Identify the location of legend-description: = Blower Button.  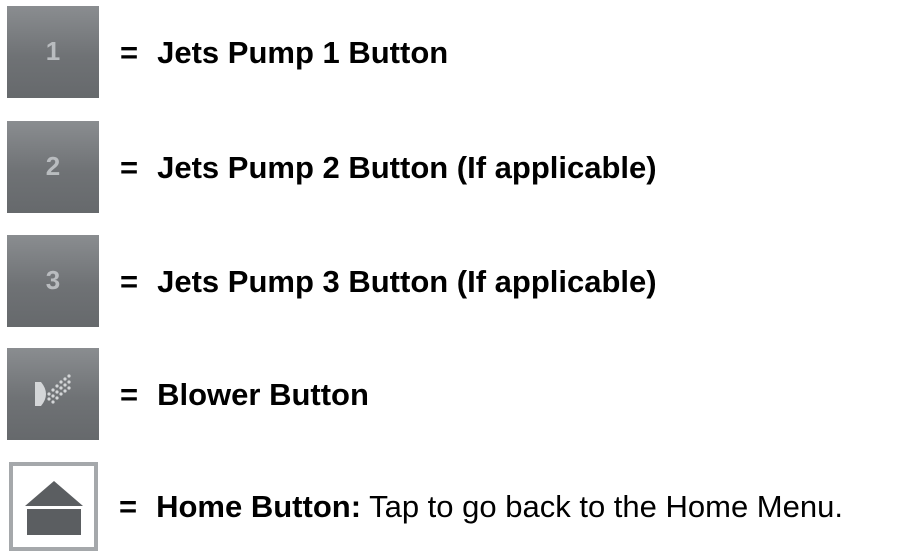
(244, 394).